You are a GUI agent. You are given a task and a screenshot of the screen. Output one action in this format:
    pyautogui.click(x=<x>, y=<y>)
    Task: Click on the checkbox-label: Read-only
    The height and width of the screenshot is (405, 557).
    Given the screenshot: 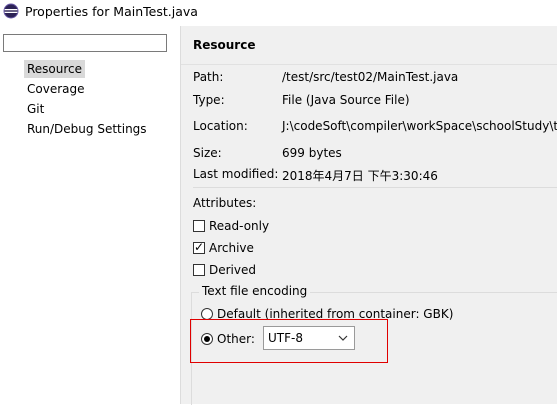 What is the action you would take?
    pyautogui.click(x=239, y=226)
    